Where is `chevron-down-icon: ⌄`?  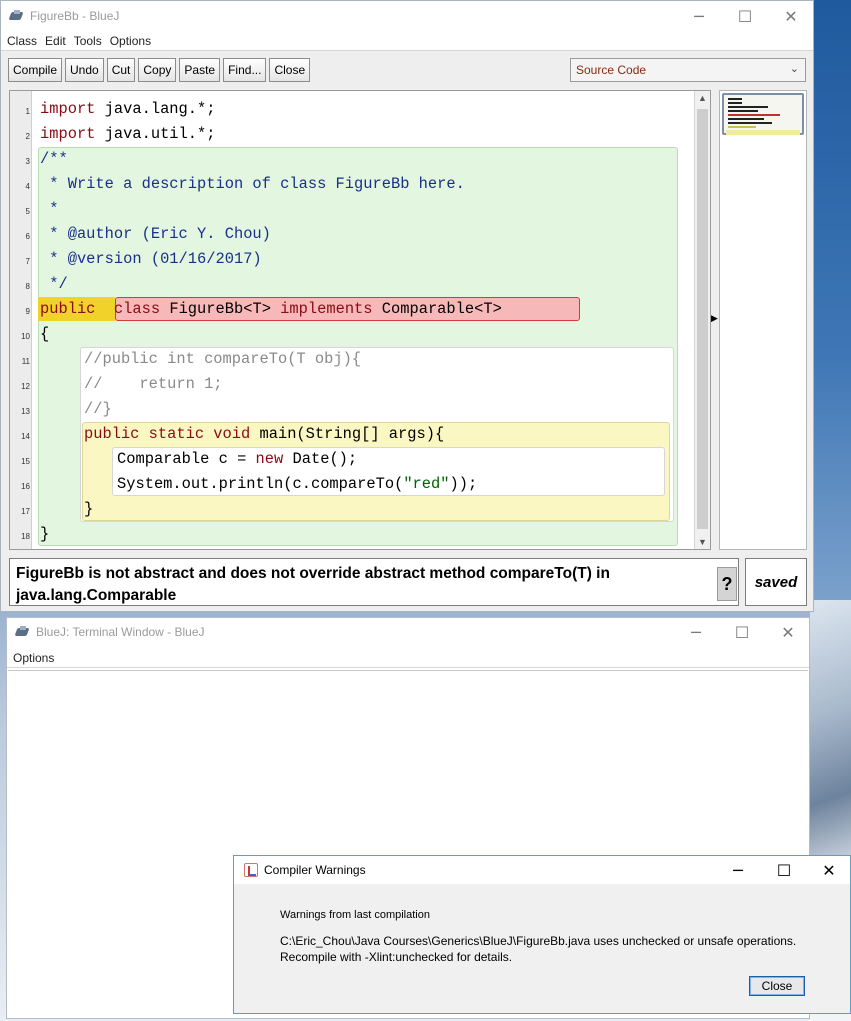
chevron-down-icon: ⌄ is located at coordinates (794, 69).